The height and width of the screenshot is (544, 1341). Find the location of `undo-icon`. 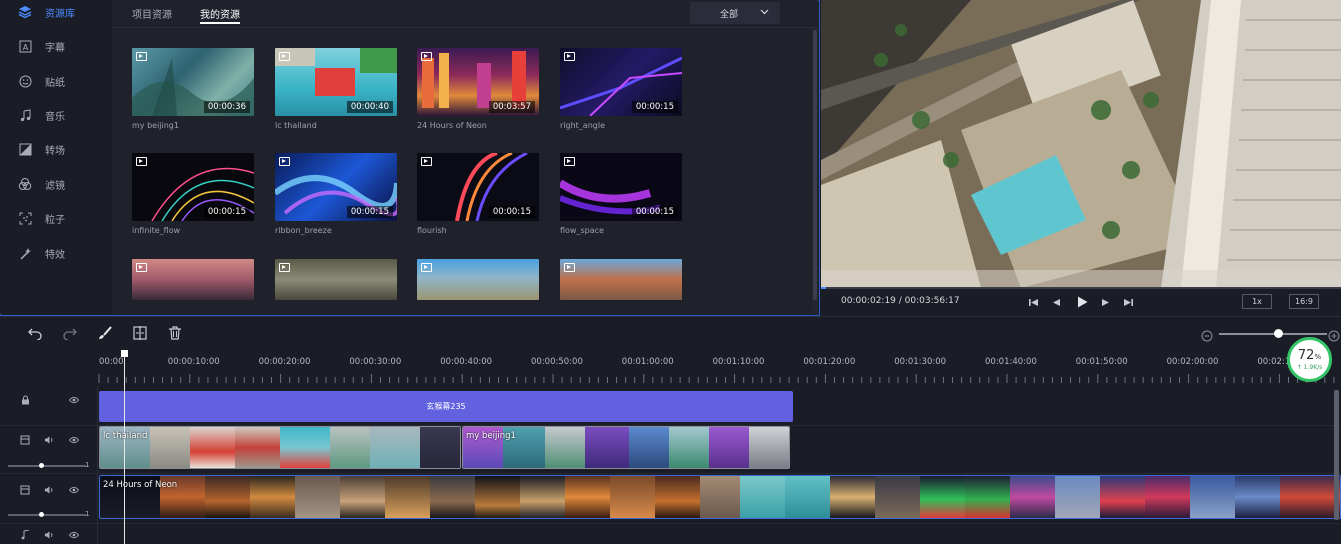

undo-icon is located at coordinates (35, 333).